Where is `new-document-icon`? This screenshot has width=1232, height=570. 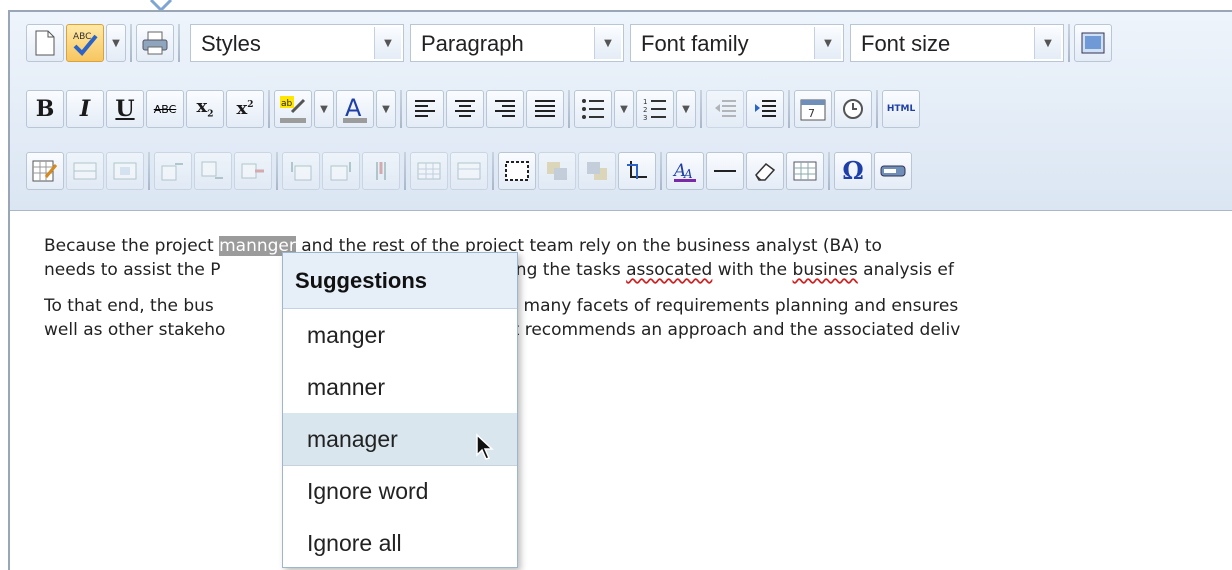
new-document-icon is located at coordinates (45, 43).